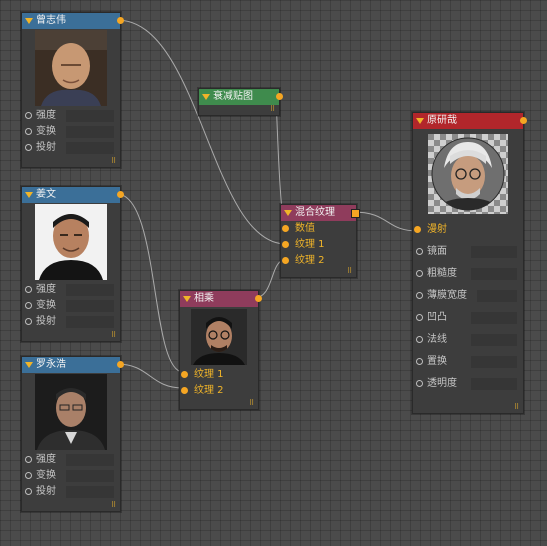 The height and width of the screenshot is (546, 547). Describe the element at coordinates (470, 121) in the screenshot. I see `node-header: 原研哉` at that location.